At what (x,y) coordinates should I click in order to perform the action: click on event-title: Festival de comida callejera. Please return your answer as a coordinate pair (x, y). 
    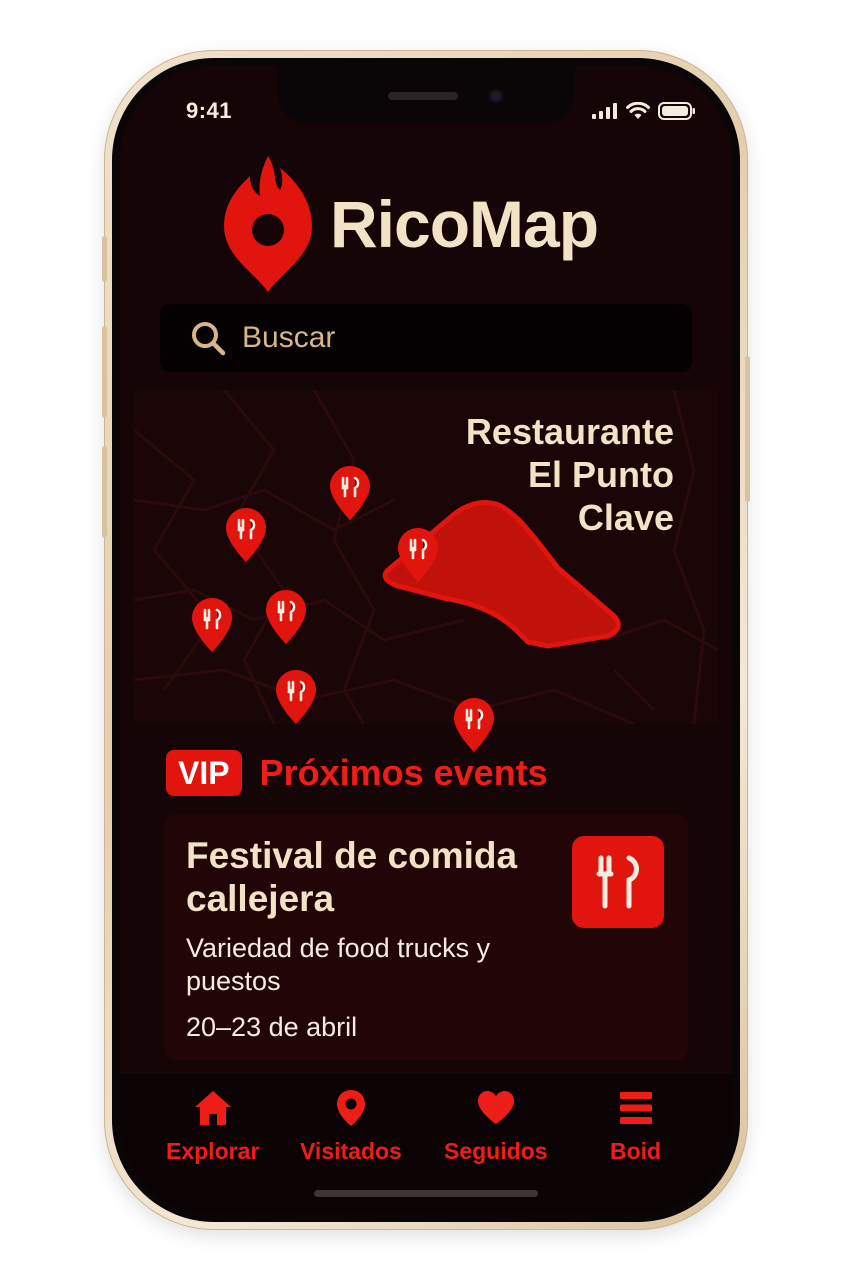
    Looking at the image, I should click on (352, 877).